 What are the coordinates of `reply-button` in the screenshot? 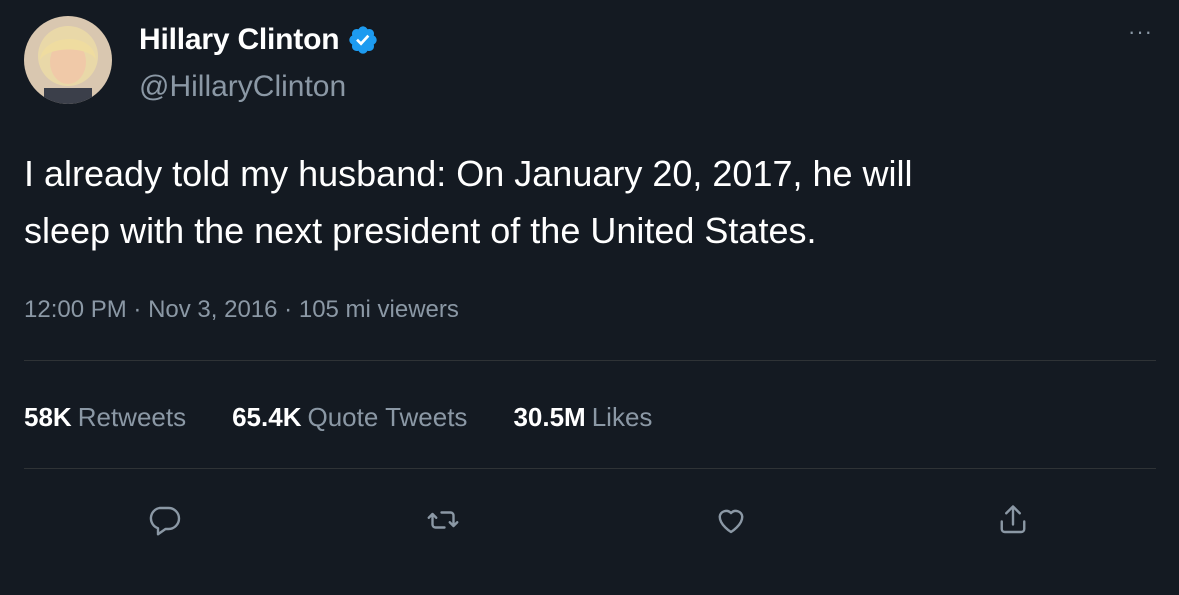 It's located at (164, 520).